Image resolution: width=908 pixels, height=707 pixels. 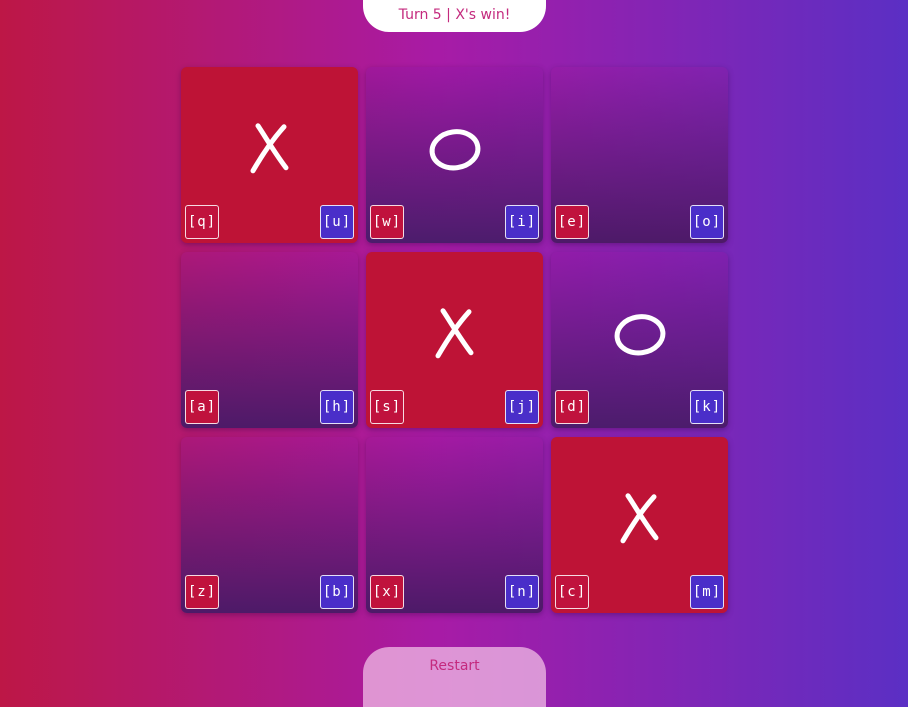 What do you see at coordinates (387, 407) in the screenshot?
I see `x-key-button: [s]` at bounding box center [387, 407].